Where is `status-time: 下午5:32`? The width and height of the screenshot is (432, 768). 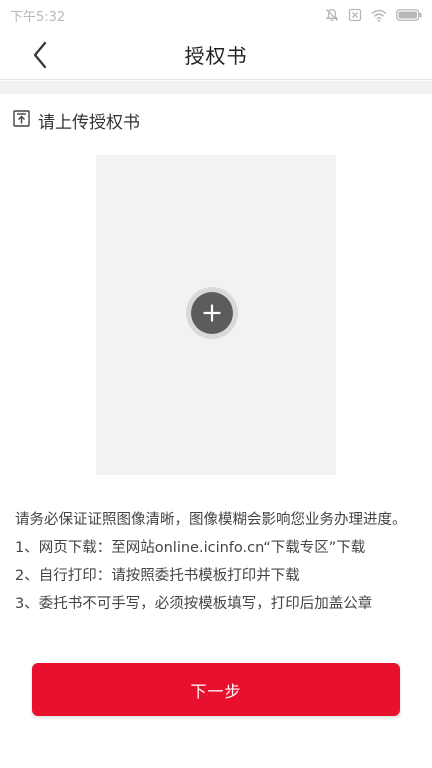
status-time: 下午5:32 is located at coordinates (38, 17).